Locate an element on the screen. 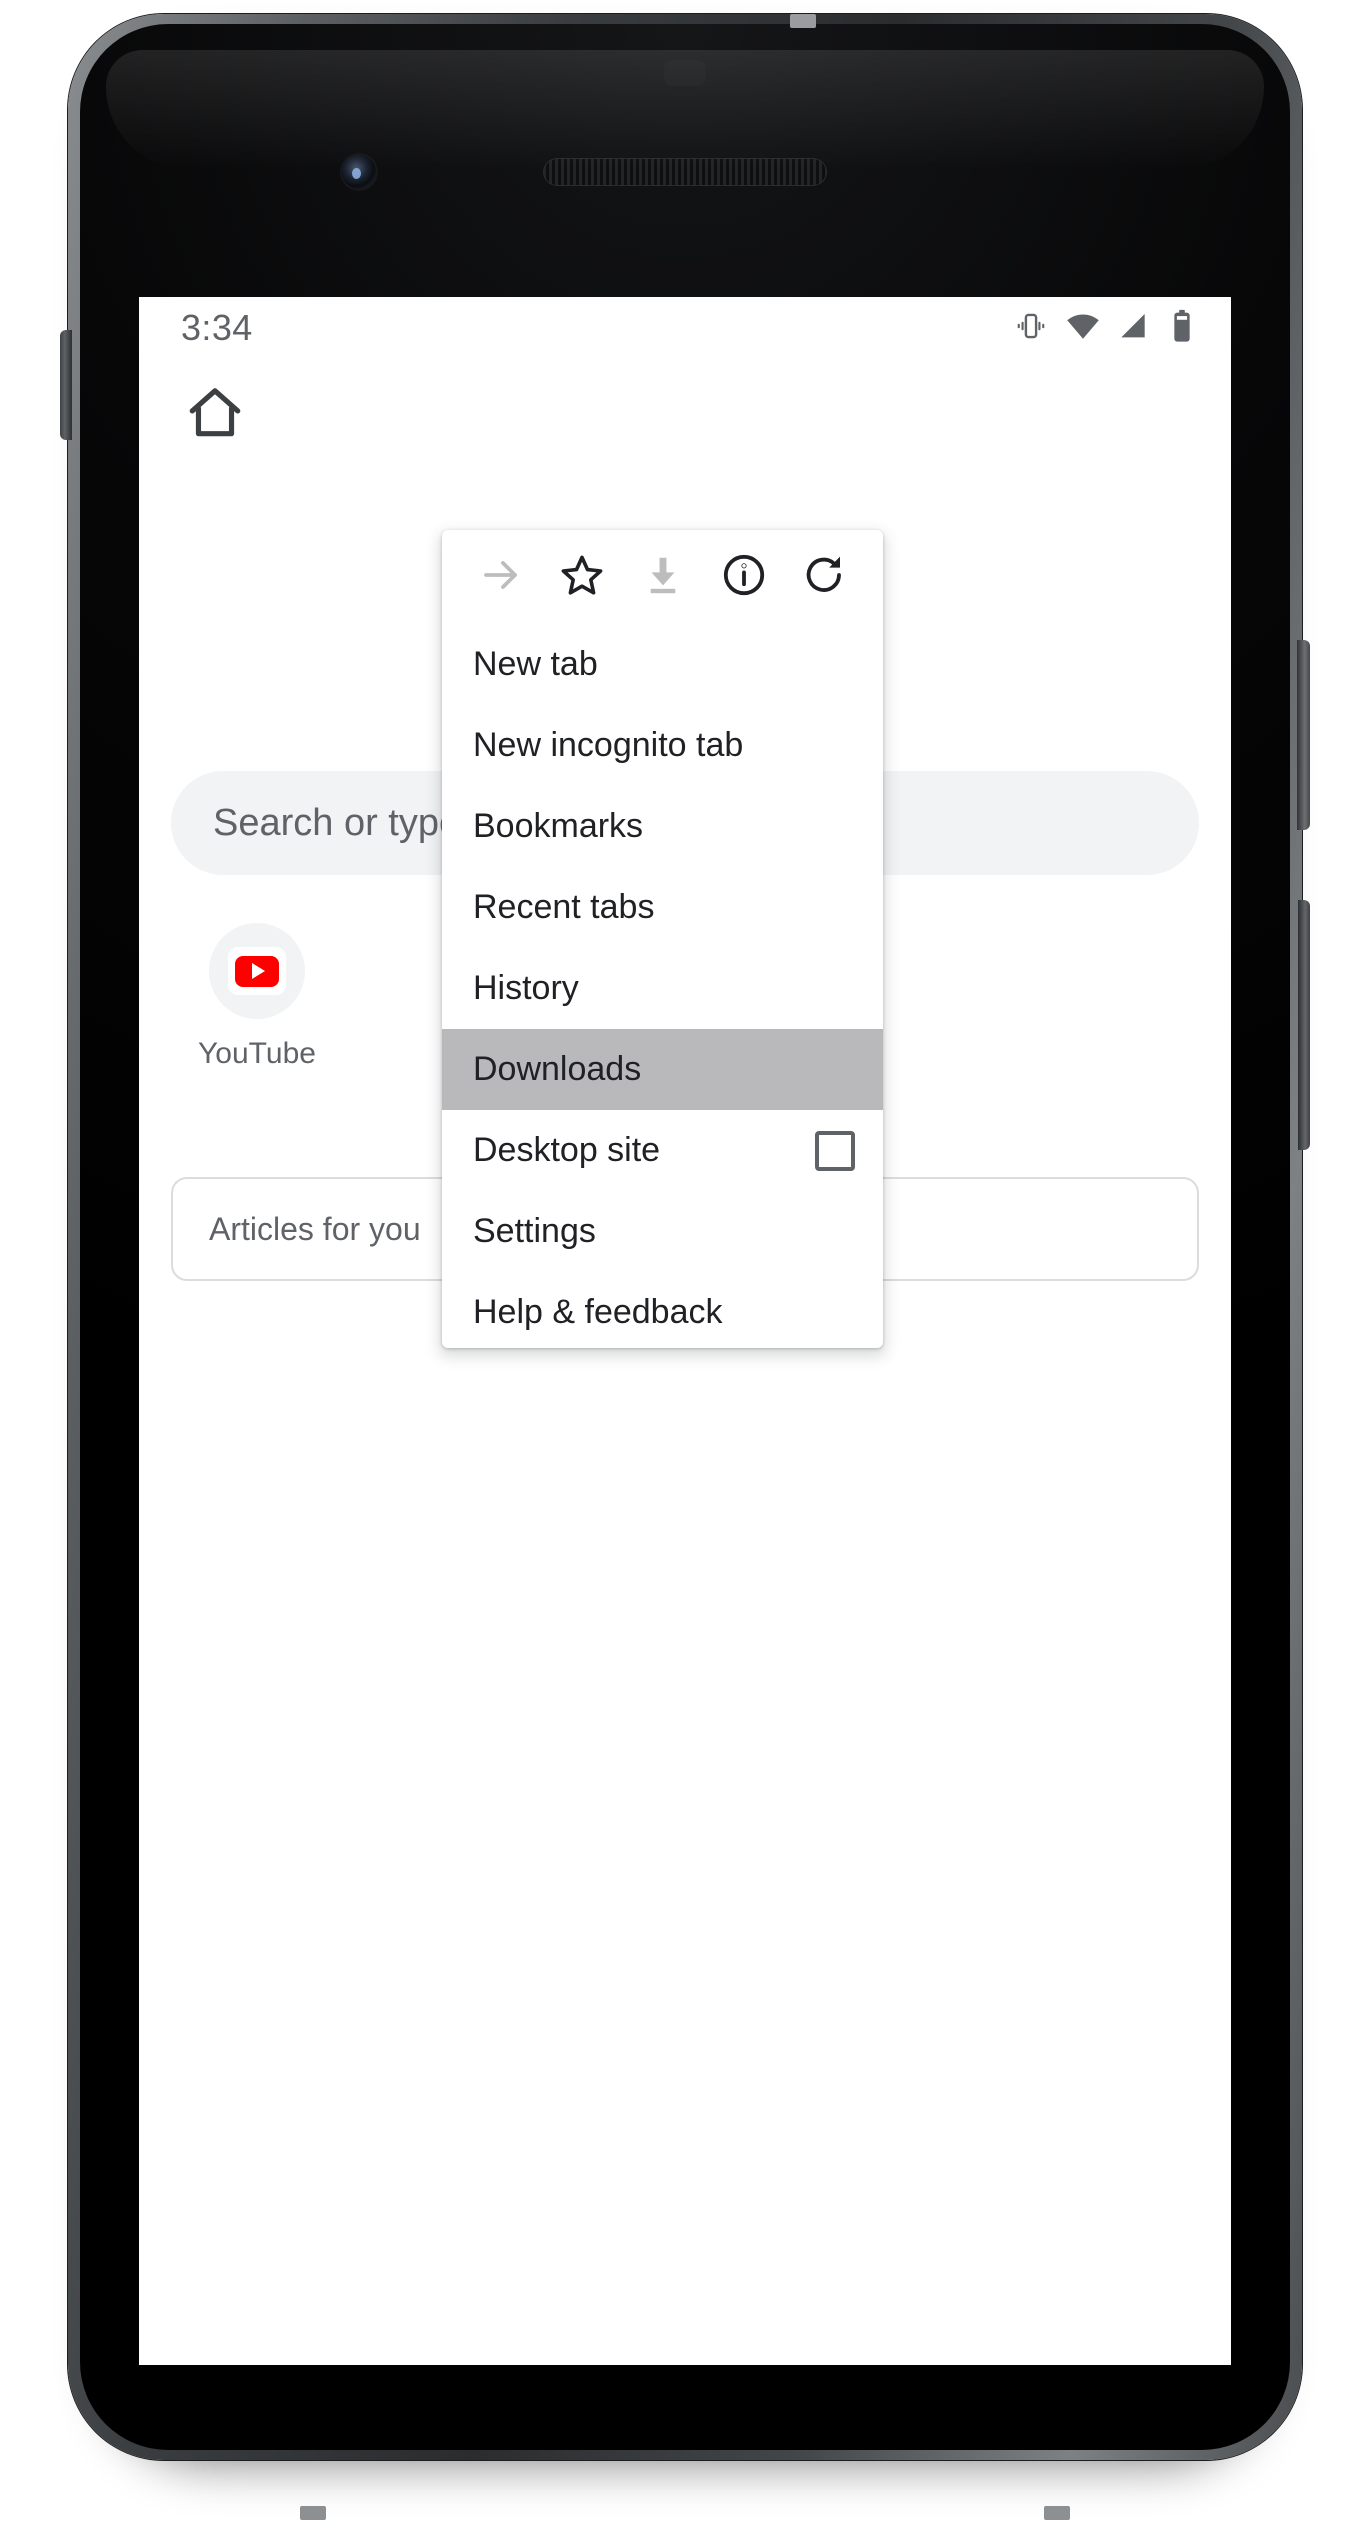  menu-item-new-tab: New tab is located at coordinates (662, 664).